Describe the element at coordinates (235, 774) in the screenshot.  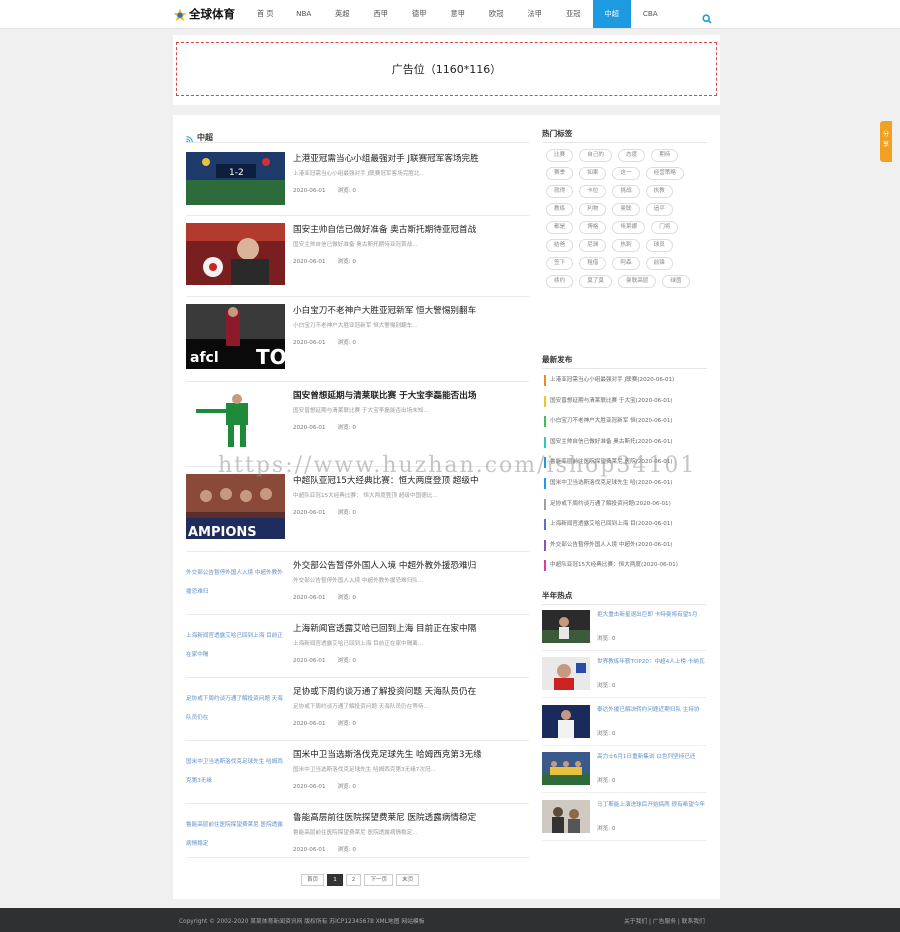
I see `article-thumbnail: 国米中卫当选斯洛伐克足球先生 哈姆西克第3无缘` at that location.